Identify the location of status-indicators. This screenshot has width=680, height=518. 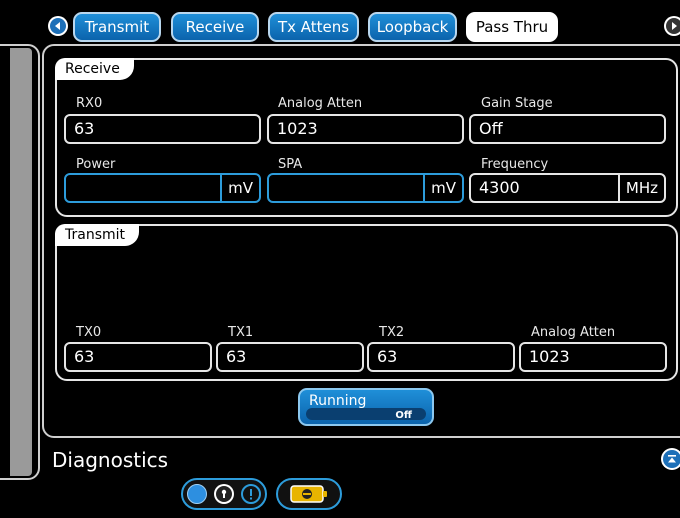
(224, 494).